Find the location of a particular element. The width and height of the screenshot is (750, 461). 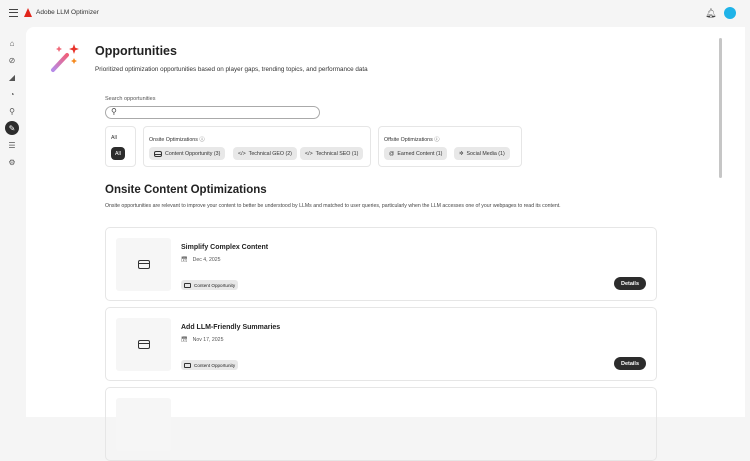

search-label: Search opportunities is located at coordinates (130, 99).